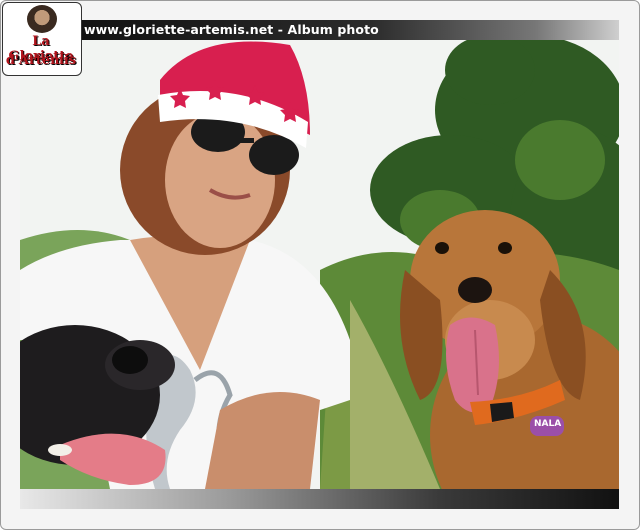  I want to click on site-logo: La Gloriette d'Artémis, so click(42, 39).